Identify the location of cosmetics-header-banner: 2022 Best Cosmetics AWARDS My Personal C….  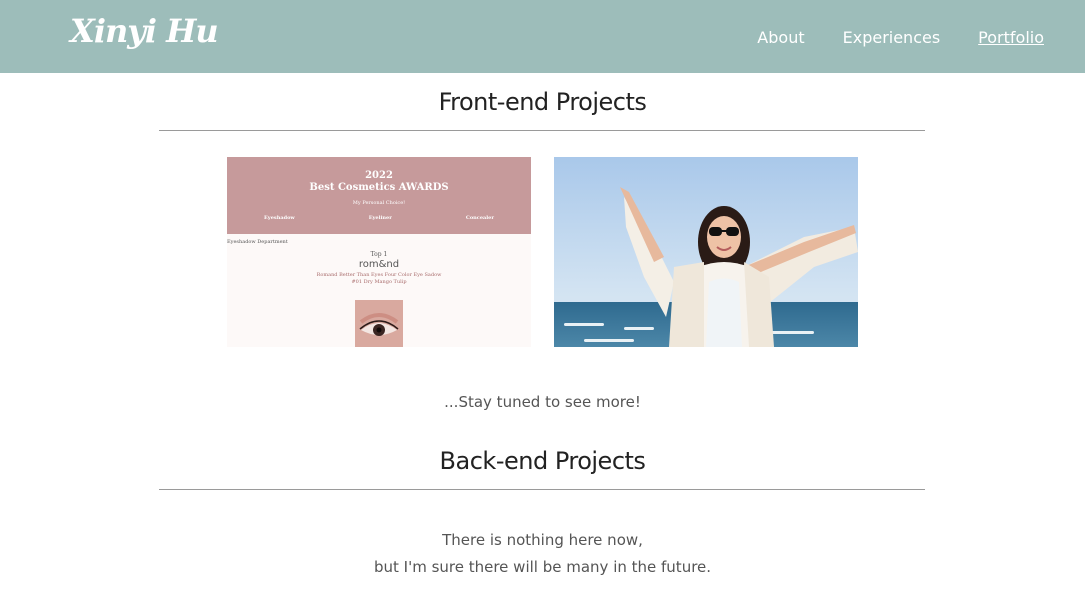
(379, 195).